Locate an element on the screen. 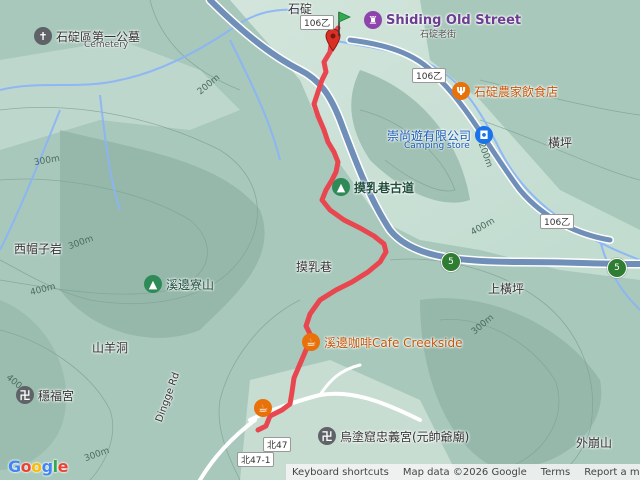  poi-wenfu-temple: 卍 穩福宮 is located at coordinates (45, 395).